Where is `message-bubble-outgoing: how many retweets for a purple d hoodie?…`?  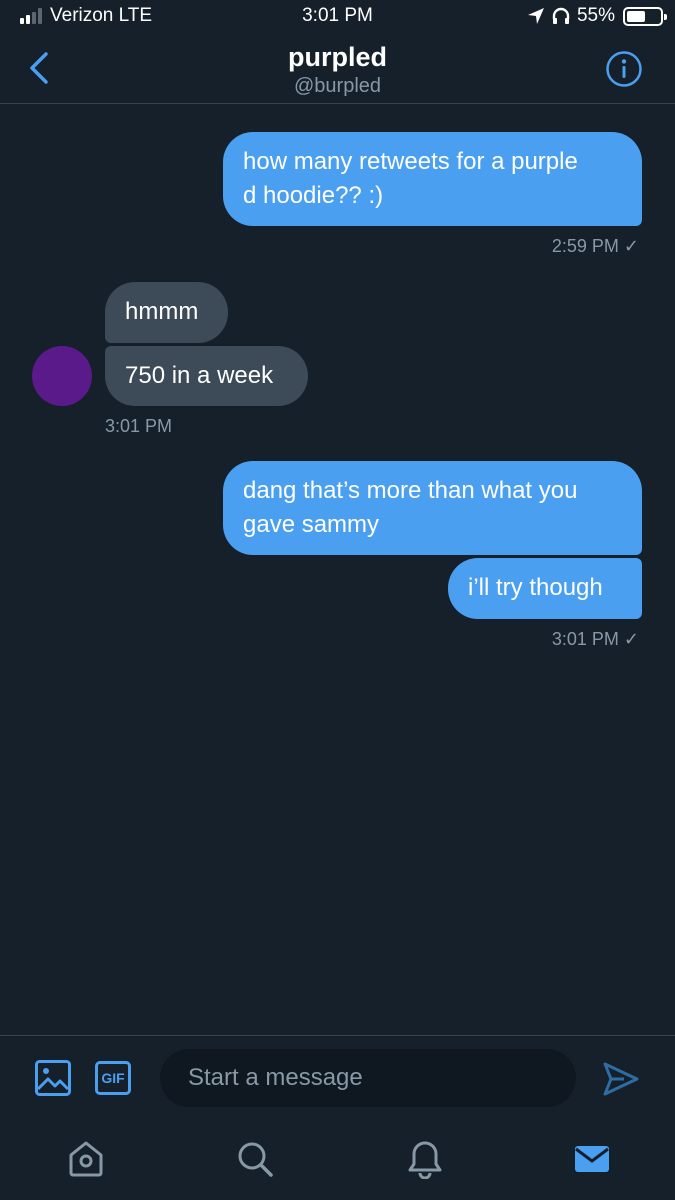
message-bubble-outgoing: how many retweets for a purple d hoodie?… is located at coordinates (432, 179).